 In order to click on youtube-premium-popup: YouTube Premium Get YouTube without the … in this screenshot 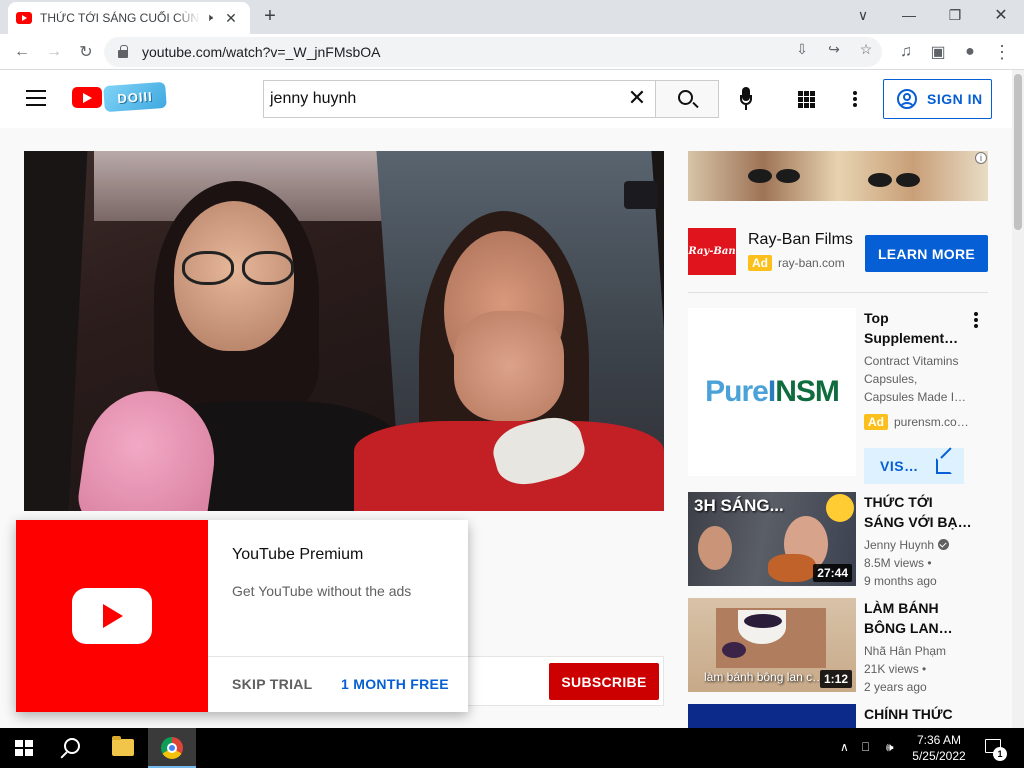, I will do `click(242, 616)`.